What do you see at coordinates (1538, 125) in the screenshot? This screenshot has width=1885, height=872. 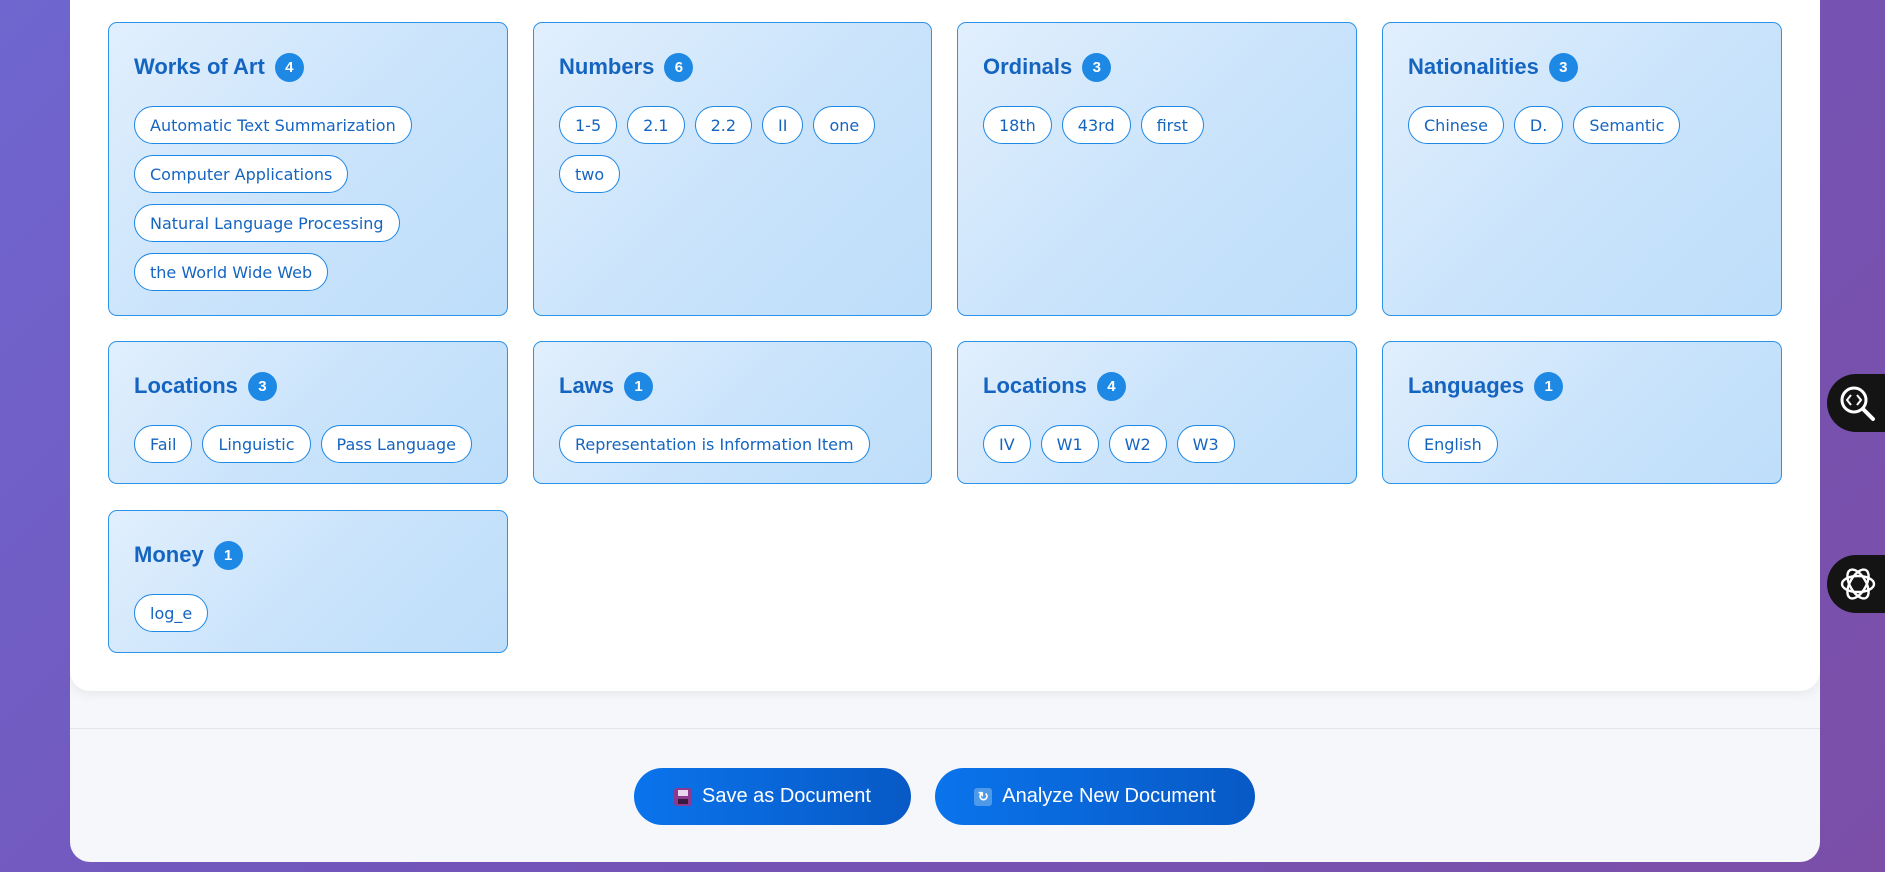 I see `entity-tag: D.` at bounding box center [1538, 125].